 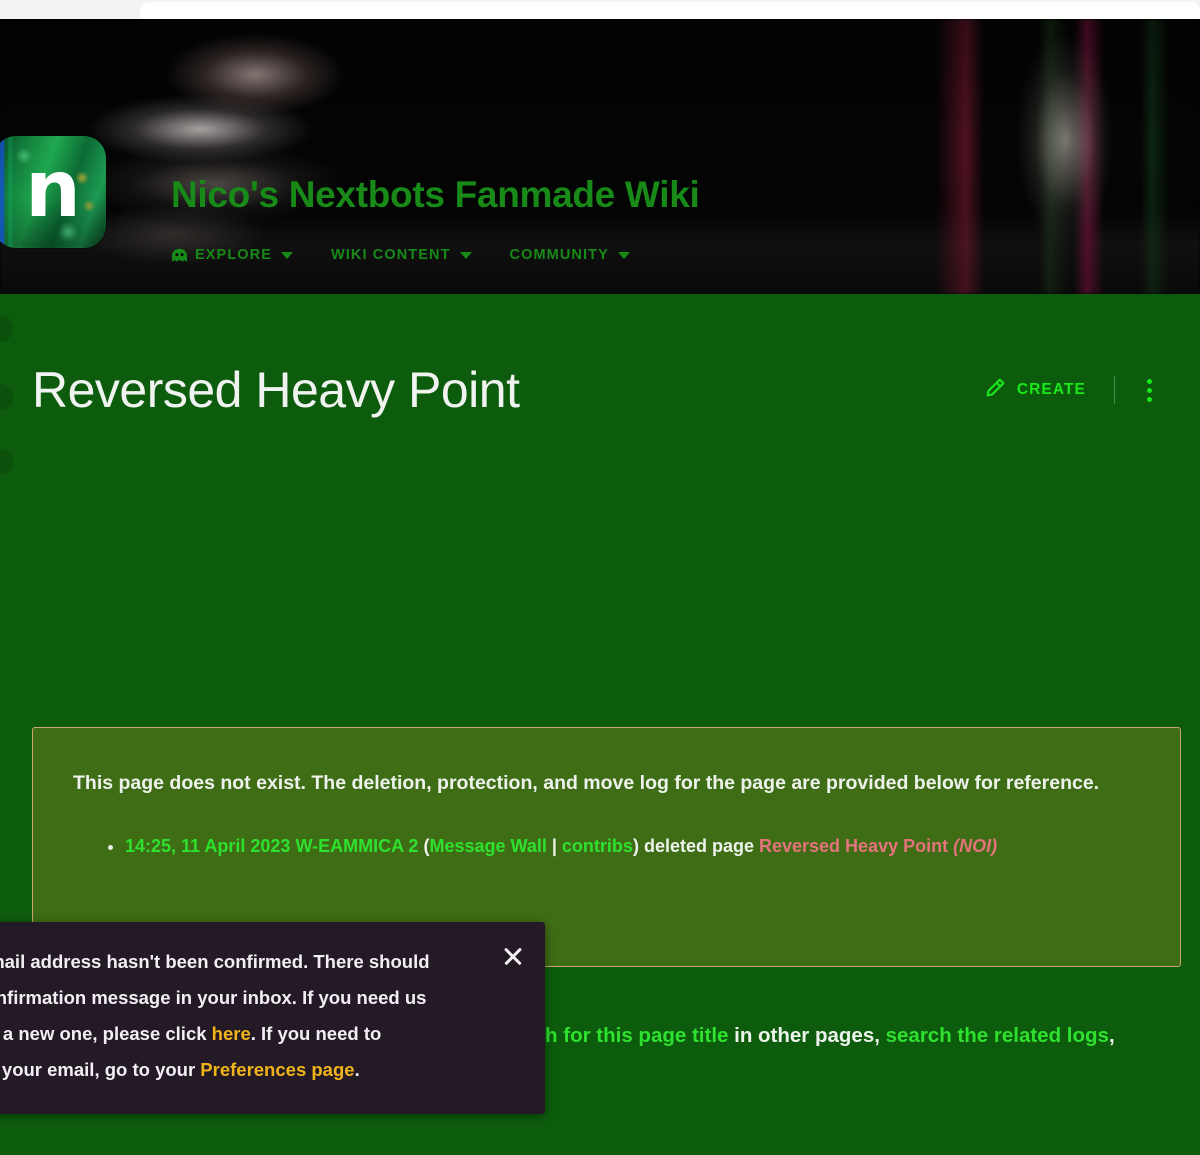 What do you see at coordinates (231, 1033) in the screenshot?
I see `toast-here-link: here` at bounding box center [231, 1033].